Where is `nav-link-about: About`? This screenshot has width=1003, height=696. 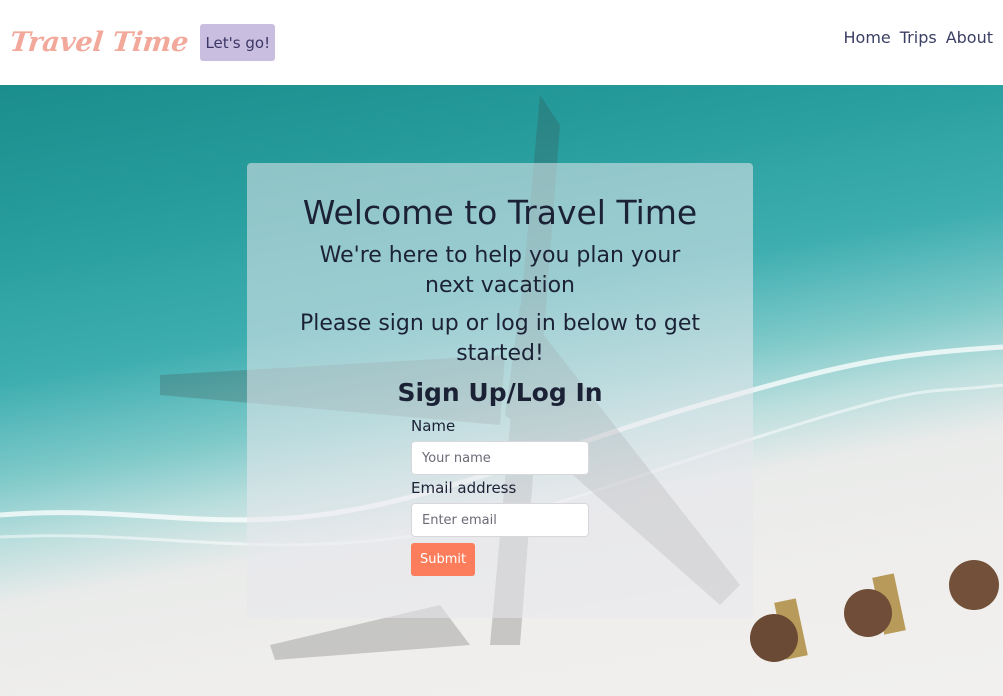
nav-link-about: About is located at coordinates (969, 37).